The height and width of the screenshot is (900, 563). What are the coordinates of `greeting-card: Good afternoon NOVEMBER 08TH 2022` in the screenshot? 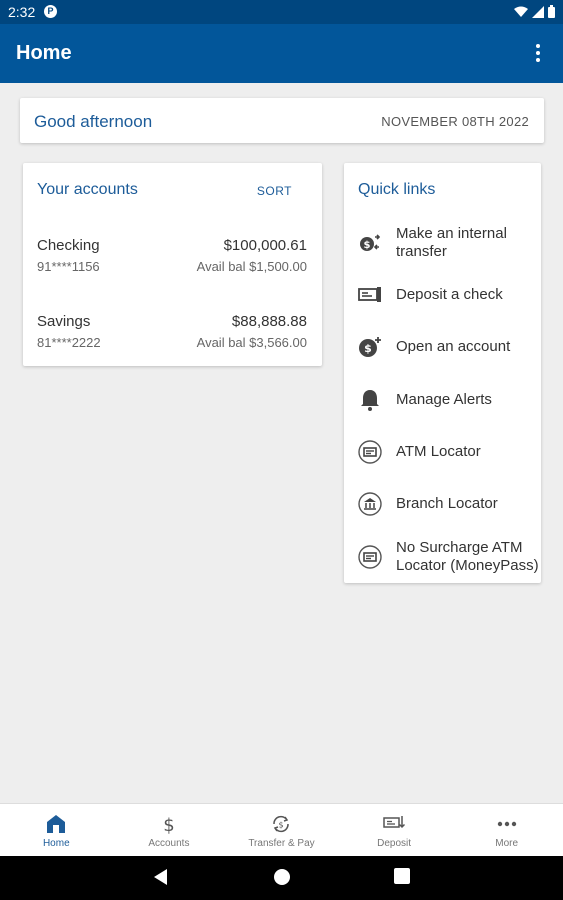 It's located at (282, 120).